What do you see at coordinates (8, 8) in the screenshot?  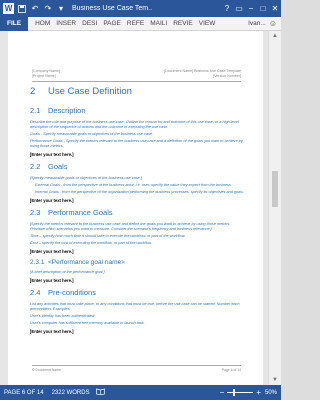 I see `word-app-icon: W` at bounding box center [8, 8].